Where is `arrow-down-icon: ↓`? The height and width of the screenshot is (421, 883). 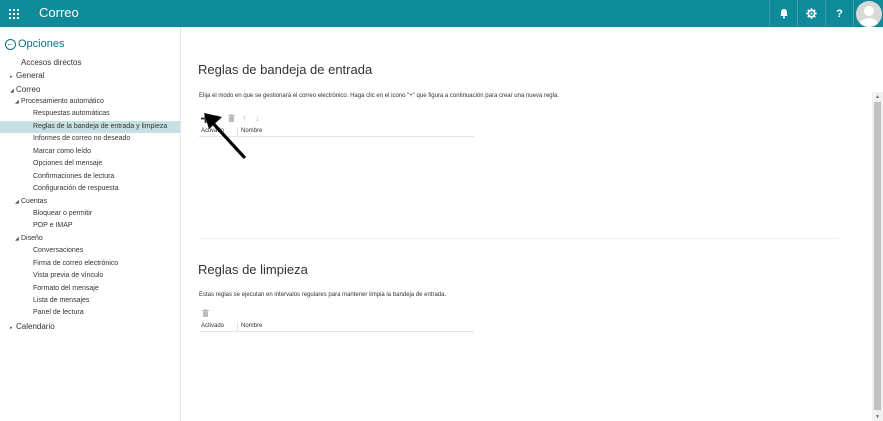 arrow-down-icon: ↓ is located at coordinates (257, 118).